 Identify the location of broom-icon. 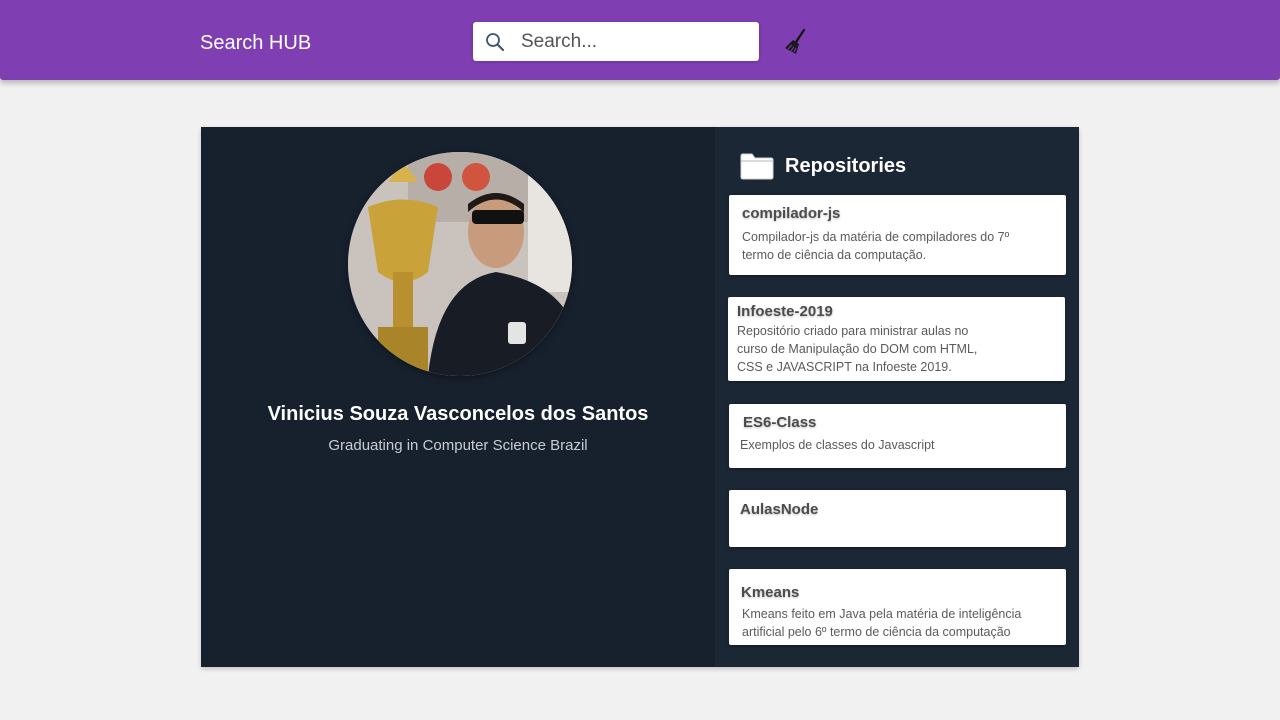
(796, 42).